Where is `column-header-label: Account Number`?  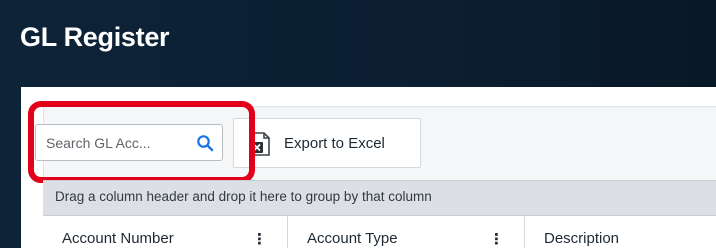 column-header-label: Account Number is located at coordinates (118, 238).